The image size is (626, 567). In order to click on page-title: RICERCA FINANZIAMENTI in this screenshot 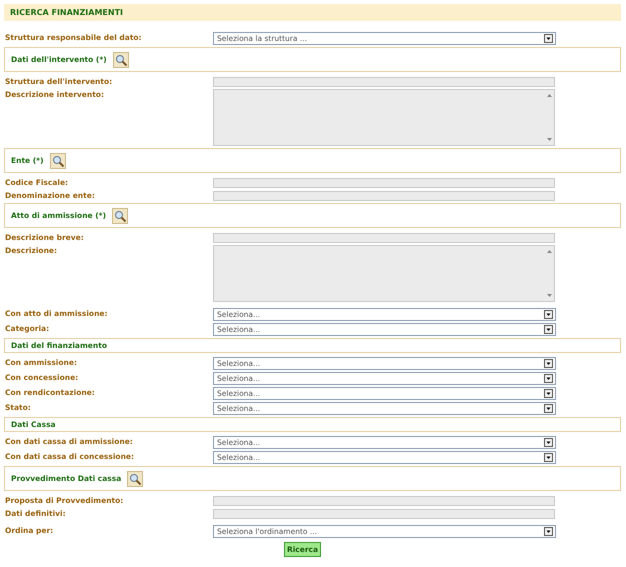, I will do `click(312, 12)`.